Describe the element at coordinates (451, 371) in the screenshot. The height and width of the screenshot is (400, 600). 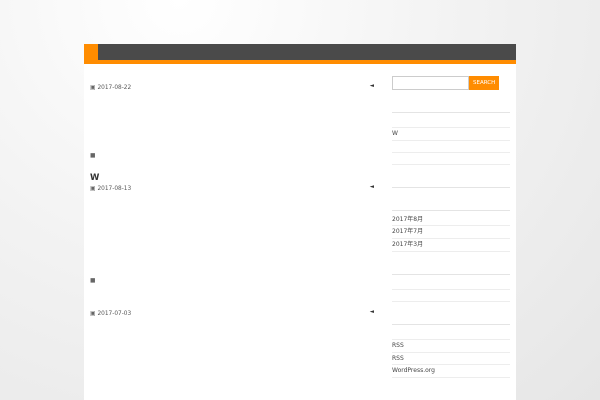
I see `wordpress-link: WordPress.org` at that location.